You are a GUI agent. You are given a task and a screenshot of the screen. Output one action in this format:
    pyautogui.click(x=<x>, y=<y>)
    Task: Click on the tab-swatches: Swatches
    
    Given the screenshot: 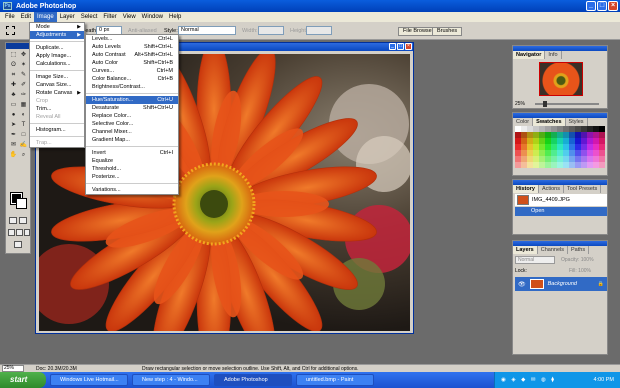 What is the action you would take?
    pyautogui.click(x=549, y=122)
    